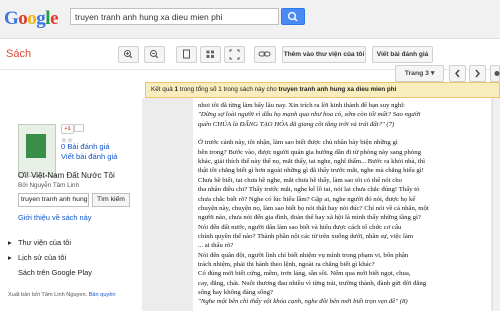 The width and height of the screenshot is (500, 311). I want to click on menu-my-history: ▸ Lịch sử của tôi, so click(37, 257).